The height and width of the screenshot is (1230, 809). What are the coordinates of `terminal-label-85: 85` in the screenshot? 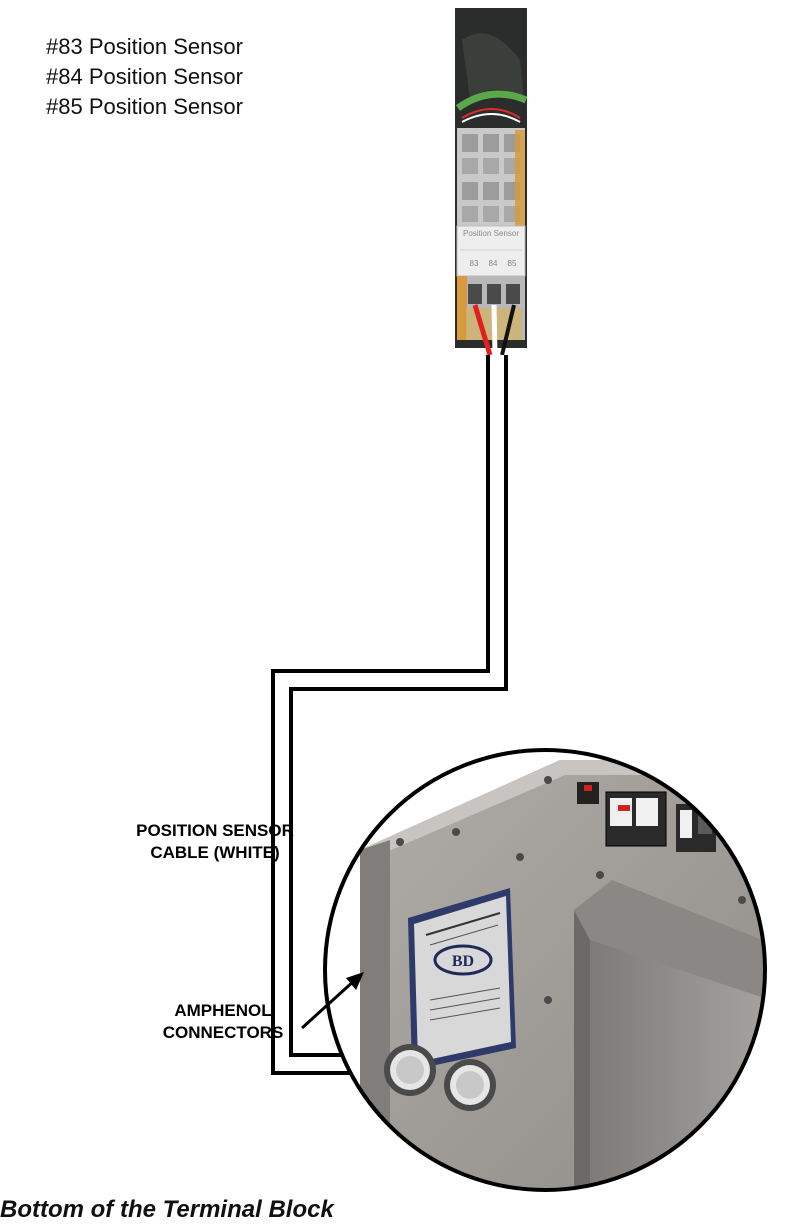 It's located at (512, 263).